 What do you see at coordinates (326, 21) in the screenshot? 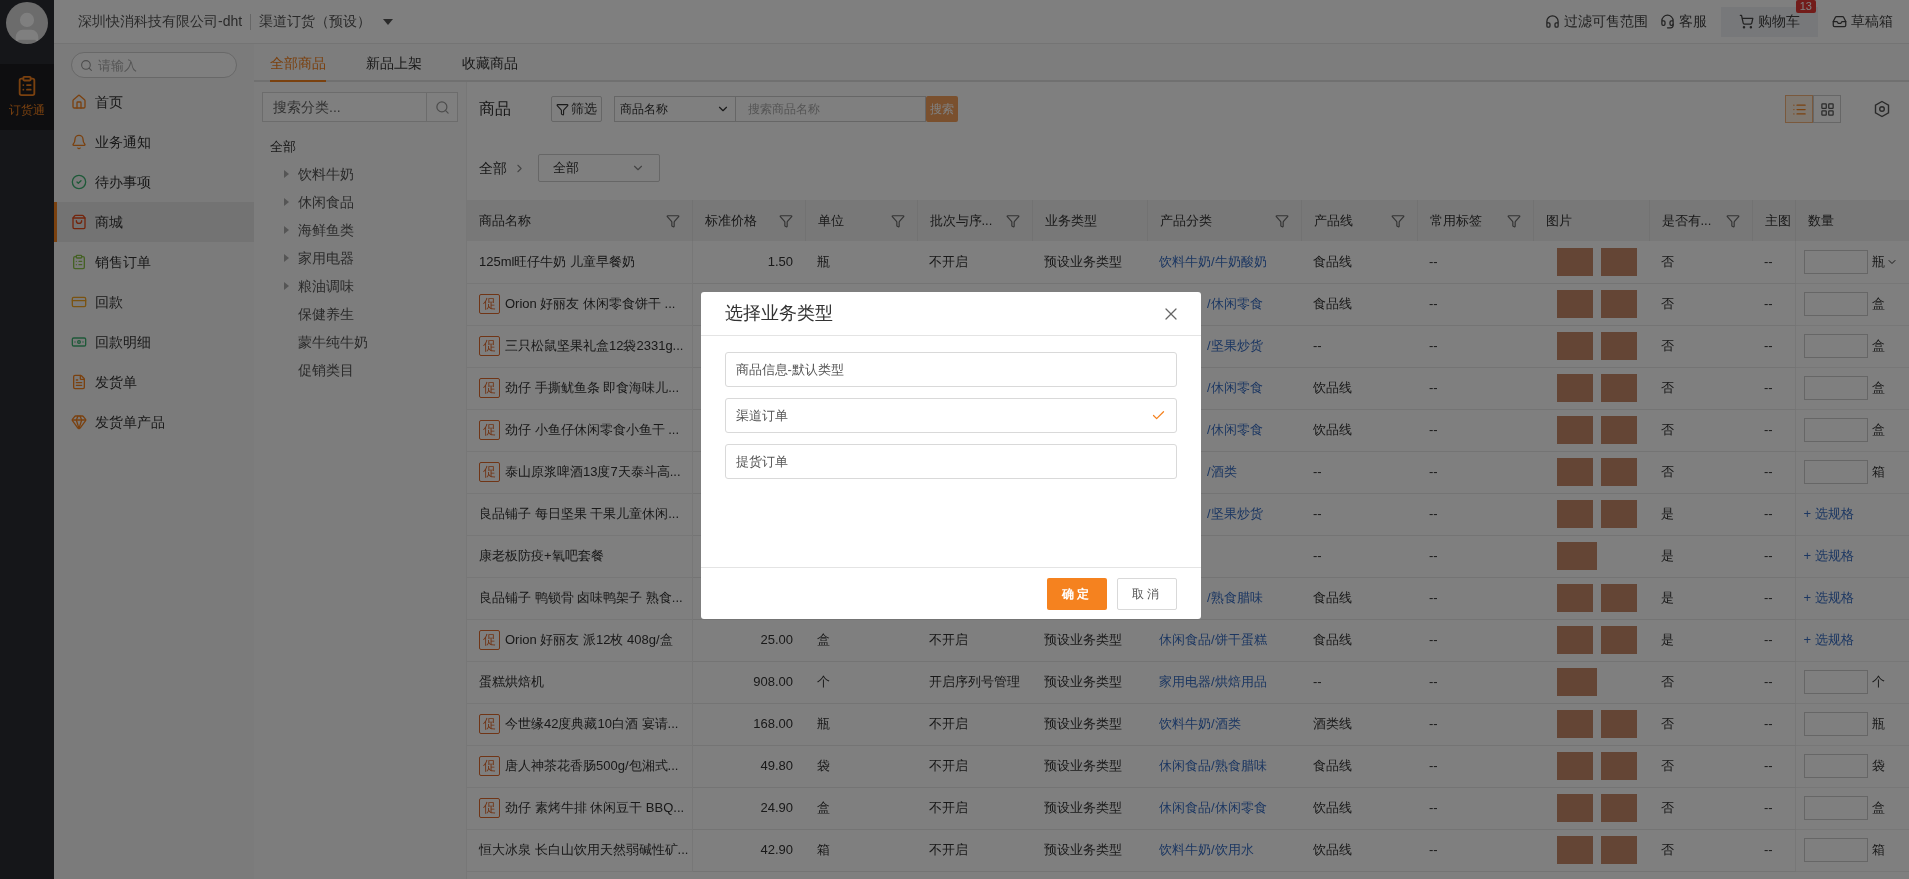
I see `channel-dropdown: 渠道订货（预设）` at bounding box center [326, 21].